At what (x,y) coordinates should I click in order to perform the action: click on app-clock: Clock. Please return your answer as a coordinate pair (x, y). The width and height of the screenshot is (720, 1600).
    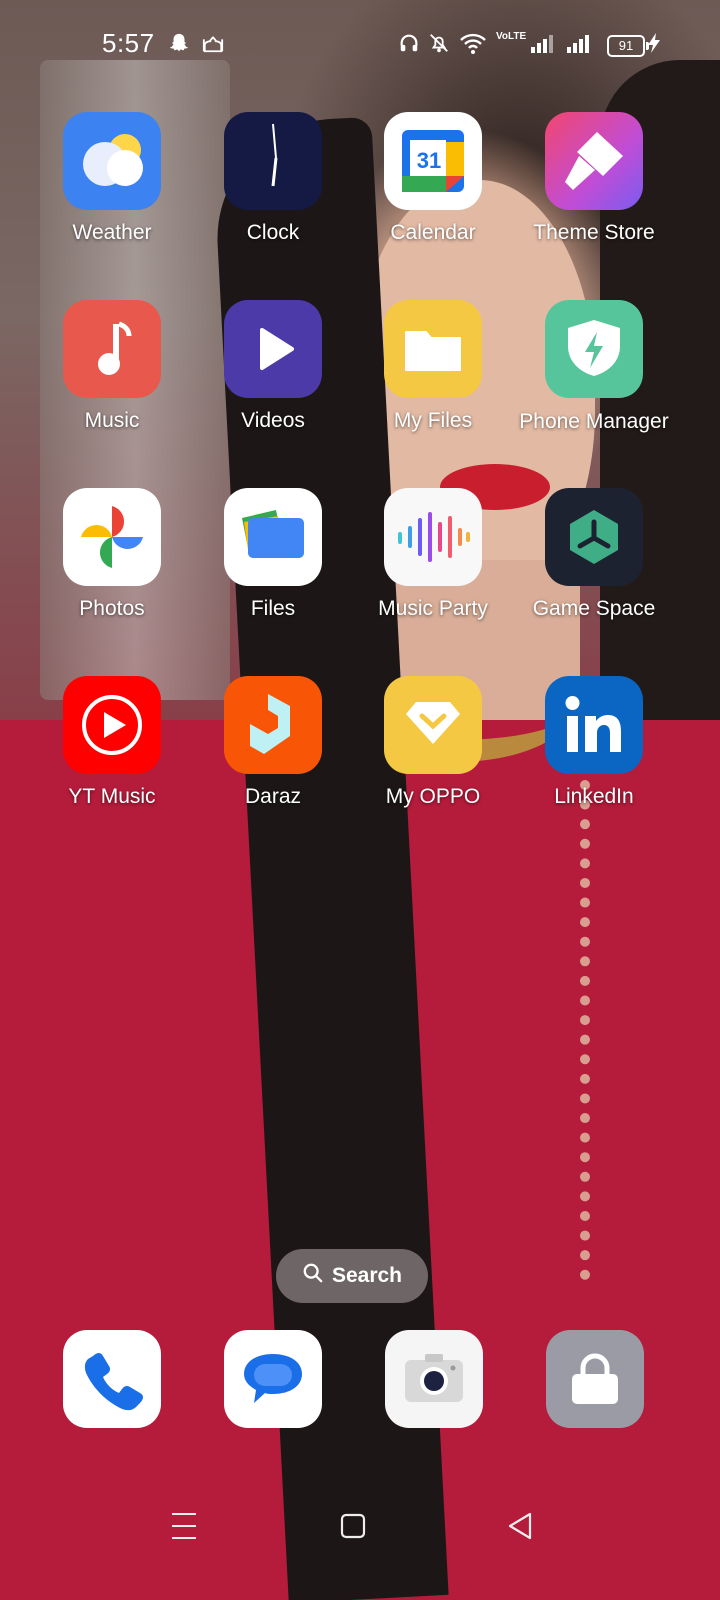
    Looking at the image, I should click on (273, 179).